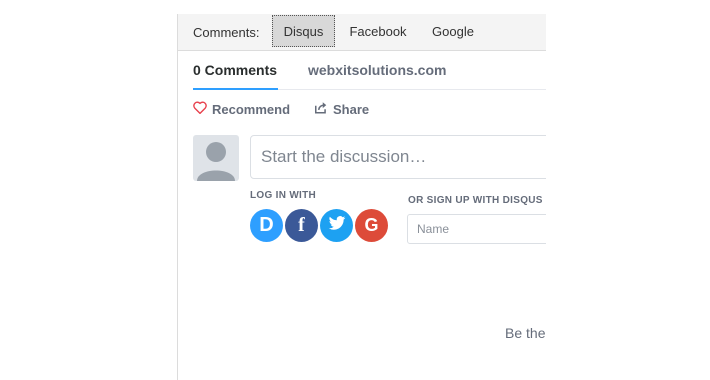 The height and width of the screenshot is (380, 710). I want to click on share-button: Share, so click(341, 109).